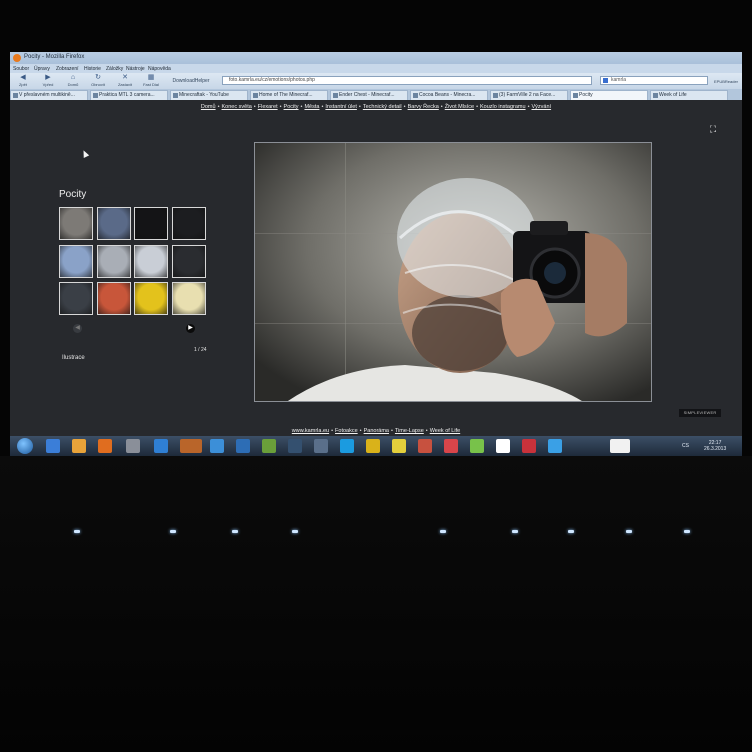 The image size is (752, 752). I want to click on topnav-link: Život Mlsíce, so click(459, 107).